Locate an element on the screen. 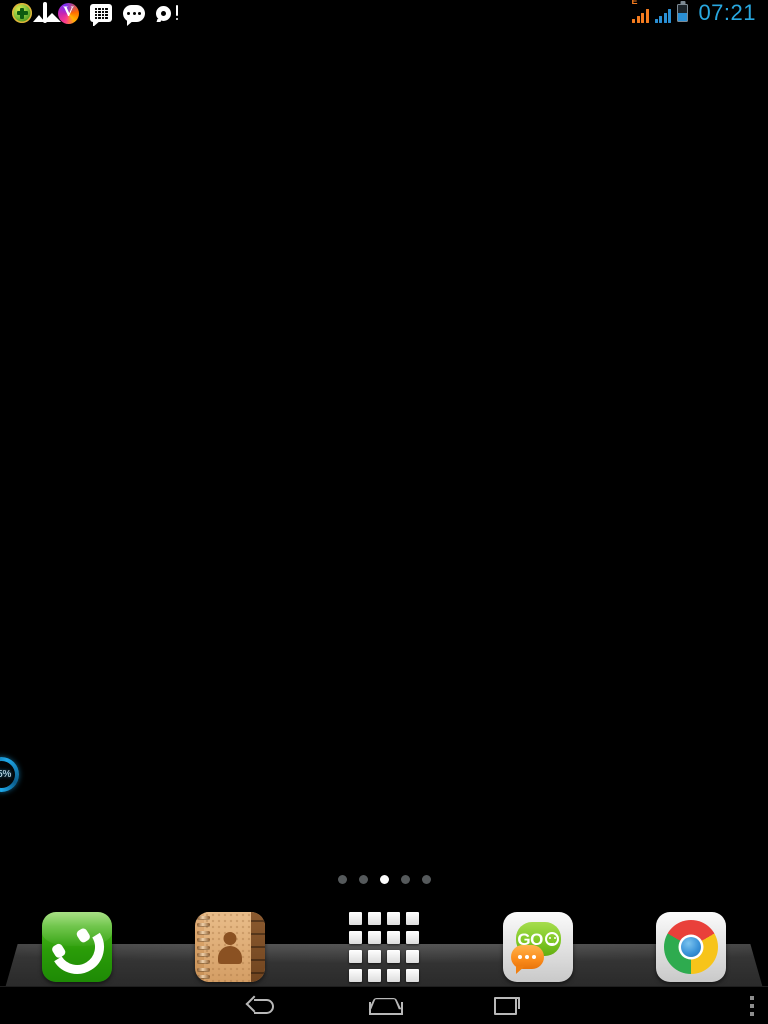 The image size is (768, 1024). network-type-label: E is located at coordinates (634, 3).